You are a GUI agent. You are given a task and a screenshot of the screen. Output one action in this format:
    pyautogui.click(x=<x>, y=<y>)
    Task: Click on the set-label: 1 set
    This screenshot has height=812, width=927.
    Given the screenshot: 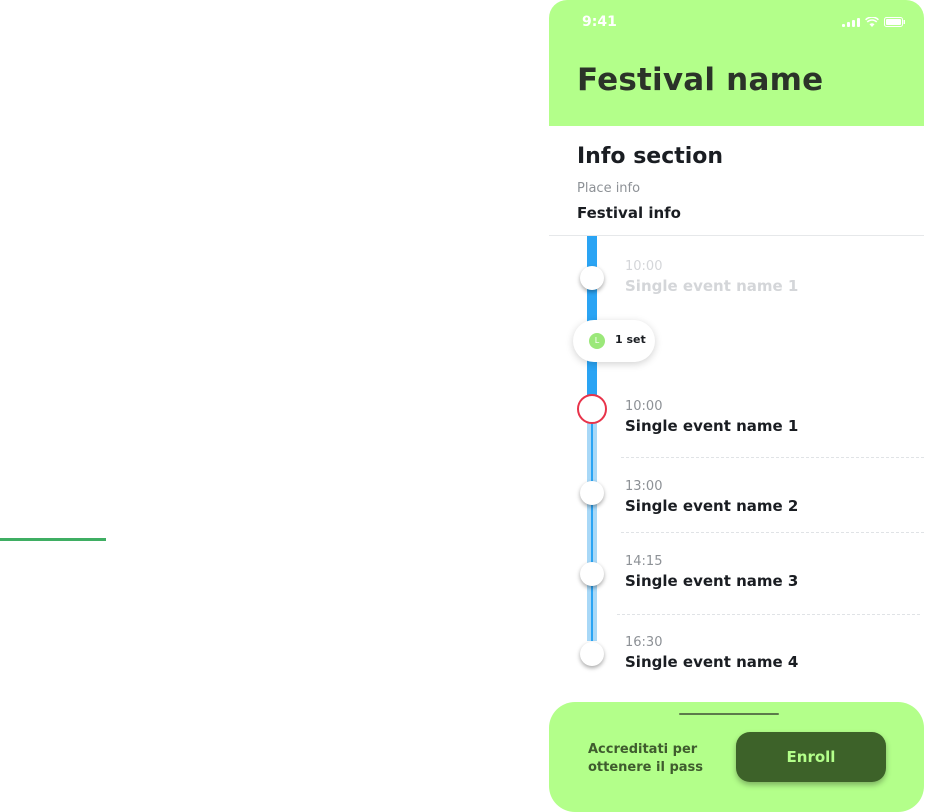 What is the action you would take?
    pyautogui.click(x=630, y=339)
    